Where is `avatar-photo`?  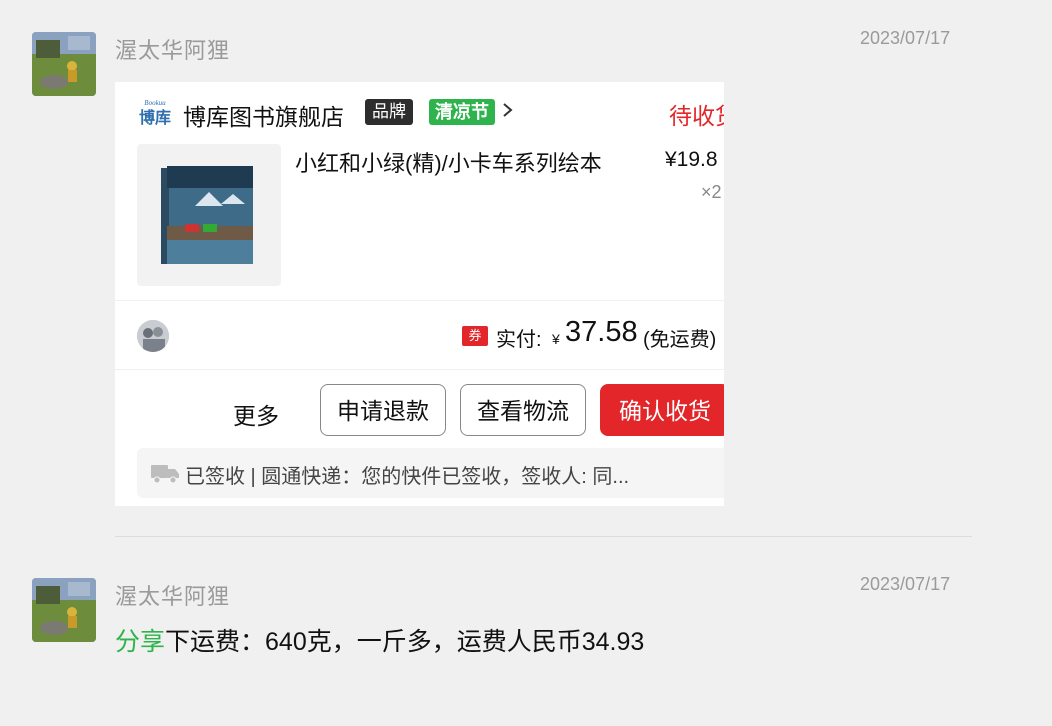
avatar-photo is located at coordinates (64, 610).